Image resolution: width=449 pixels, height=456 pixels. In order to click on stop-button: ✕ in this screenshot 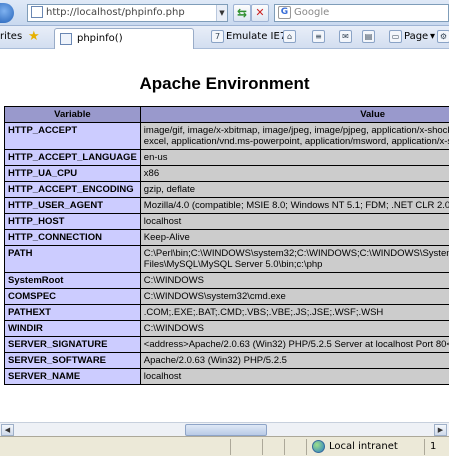, I will do `click(260, 13)`.